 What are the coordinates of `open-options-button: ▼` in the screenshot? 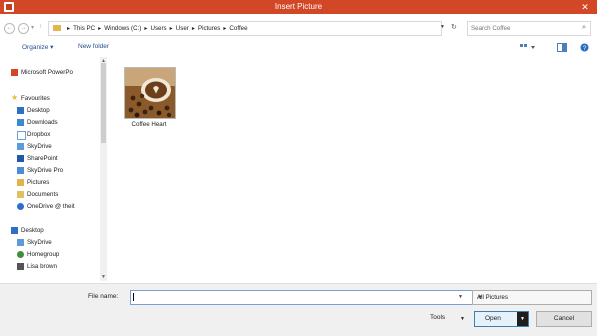 It's located at (522, 319).